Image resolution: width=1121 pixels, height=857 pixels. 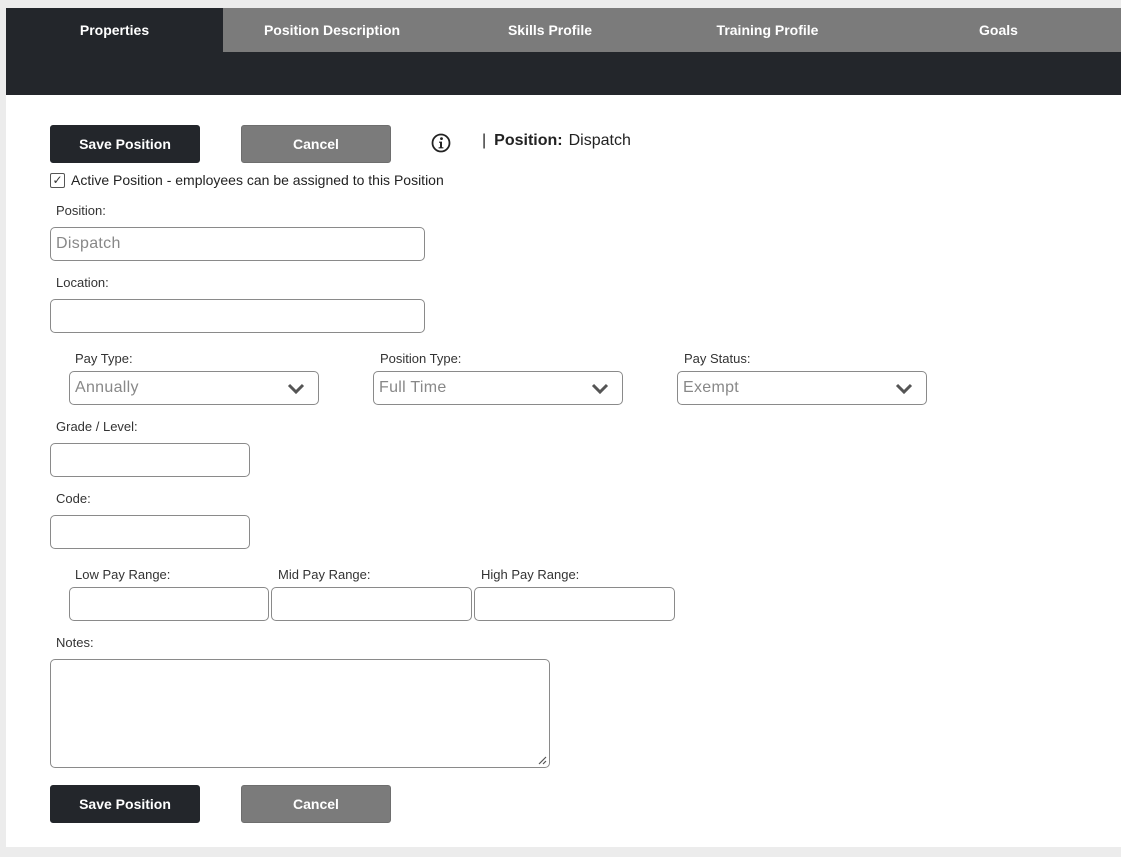 I want to click on position-header-value: Dispatch, so click(x=599, y=140).